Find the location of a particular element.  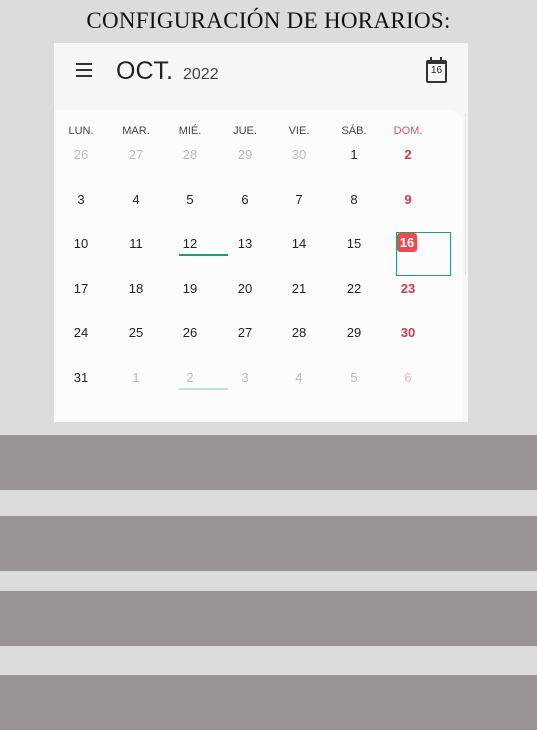

today-icon-day: 16 is located at coordinates (436, 71).